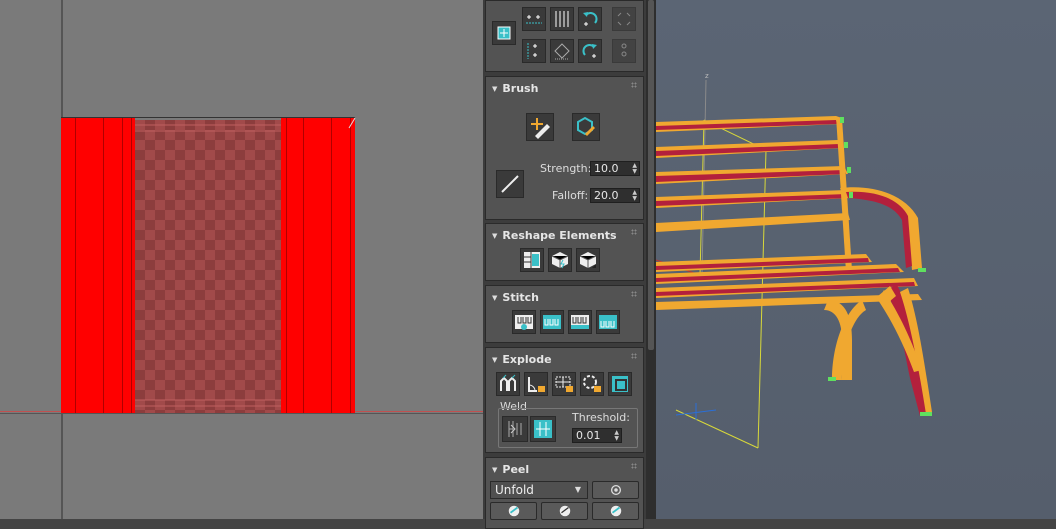 The height and width of the screenshot is (529, 1056). I want to click on quick-peel-icon, so click(514, 511).